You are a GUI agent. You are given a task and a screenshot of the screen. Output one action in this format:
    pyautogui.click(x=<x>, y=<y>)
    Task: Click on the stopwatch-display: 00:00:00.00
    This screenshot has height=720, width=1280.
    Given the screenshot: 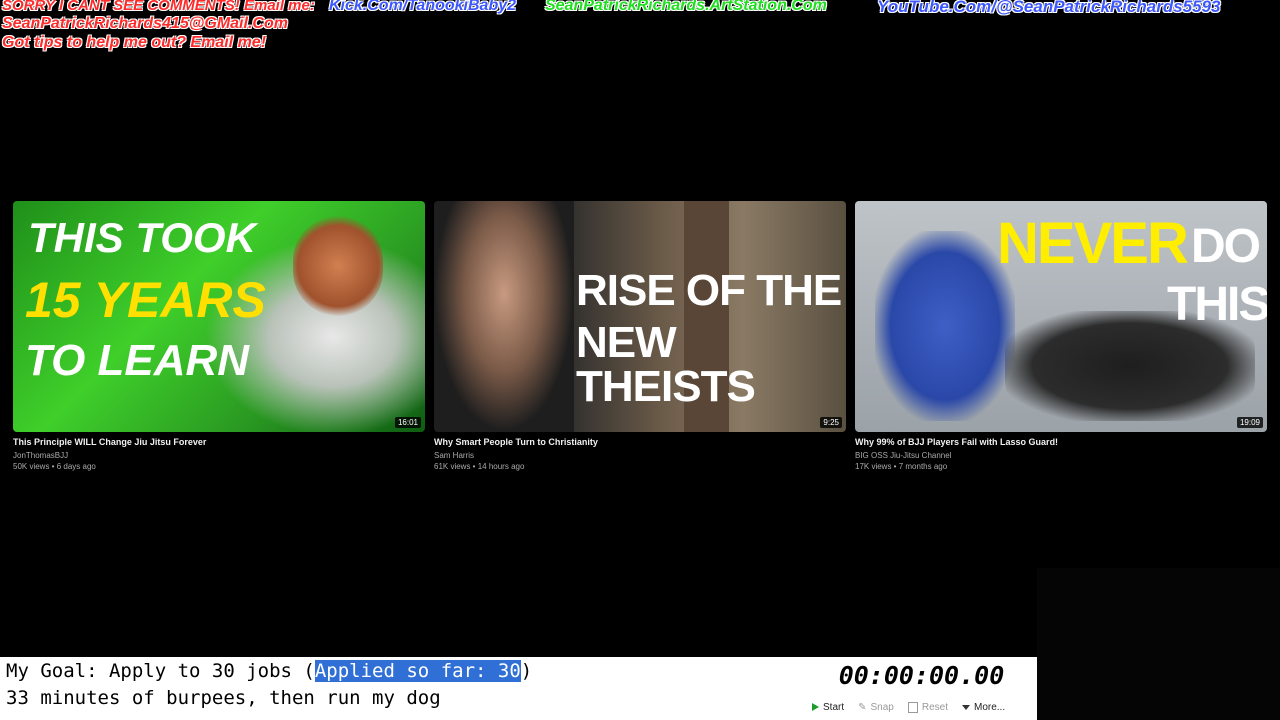 What is the action you would take?
    pyautogui.click(x=921, y=675)
    